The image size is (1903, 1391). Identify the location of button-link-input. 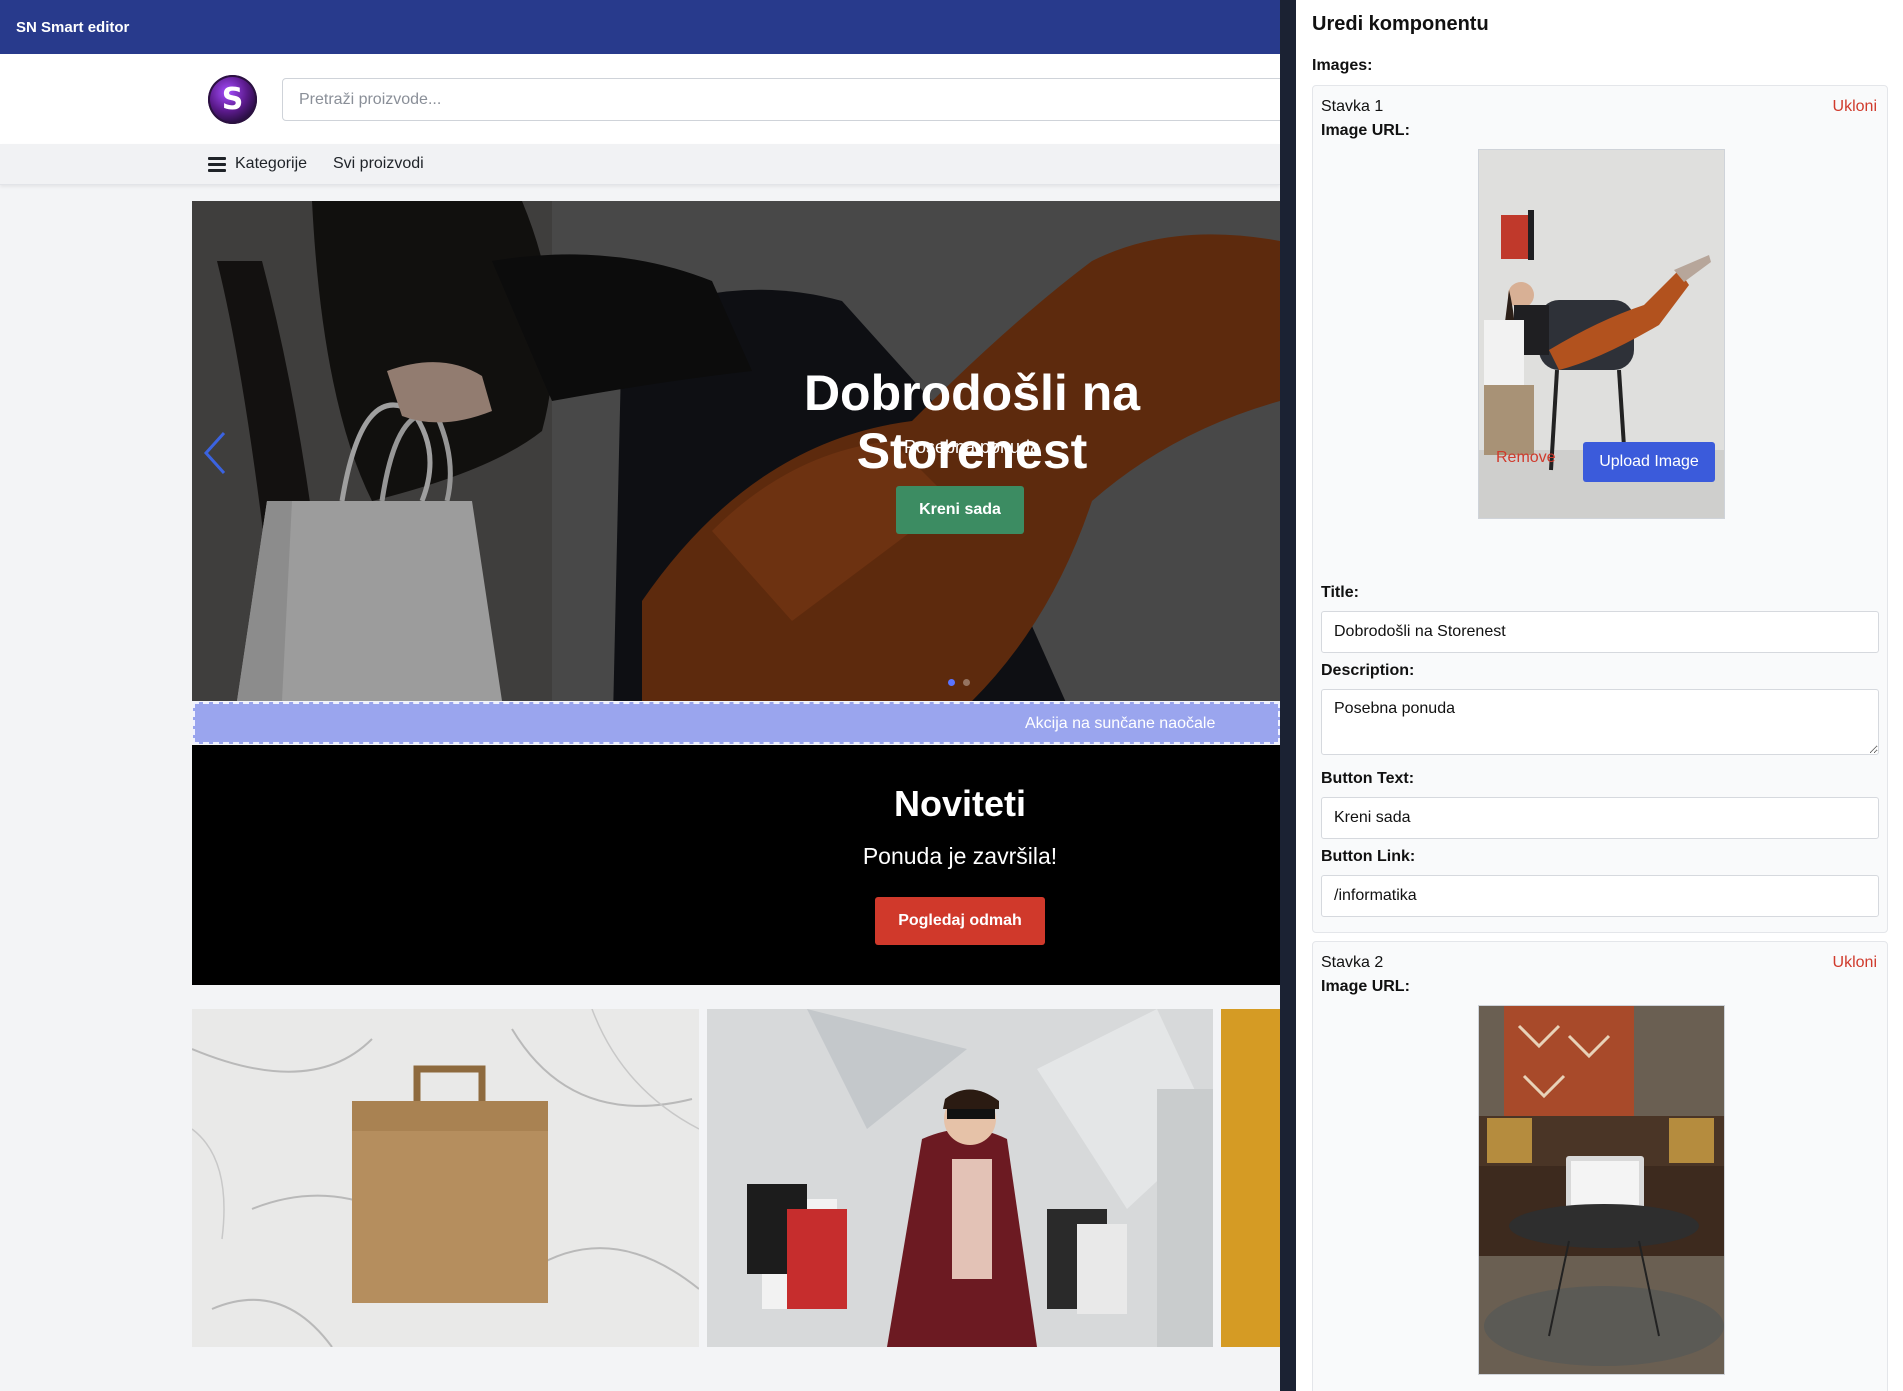
(1600, 896).